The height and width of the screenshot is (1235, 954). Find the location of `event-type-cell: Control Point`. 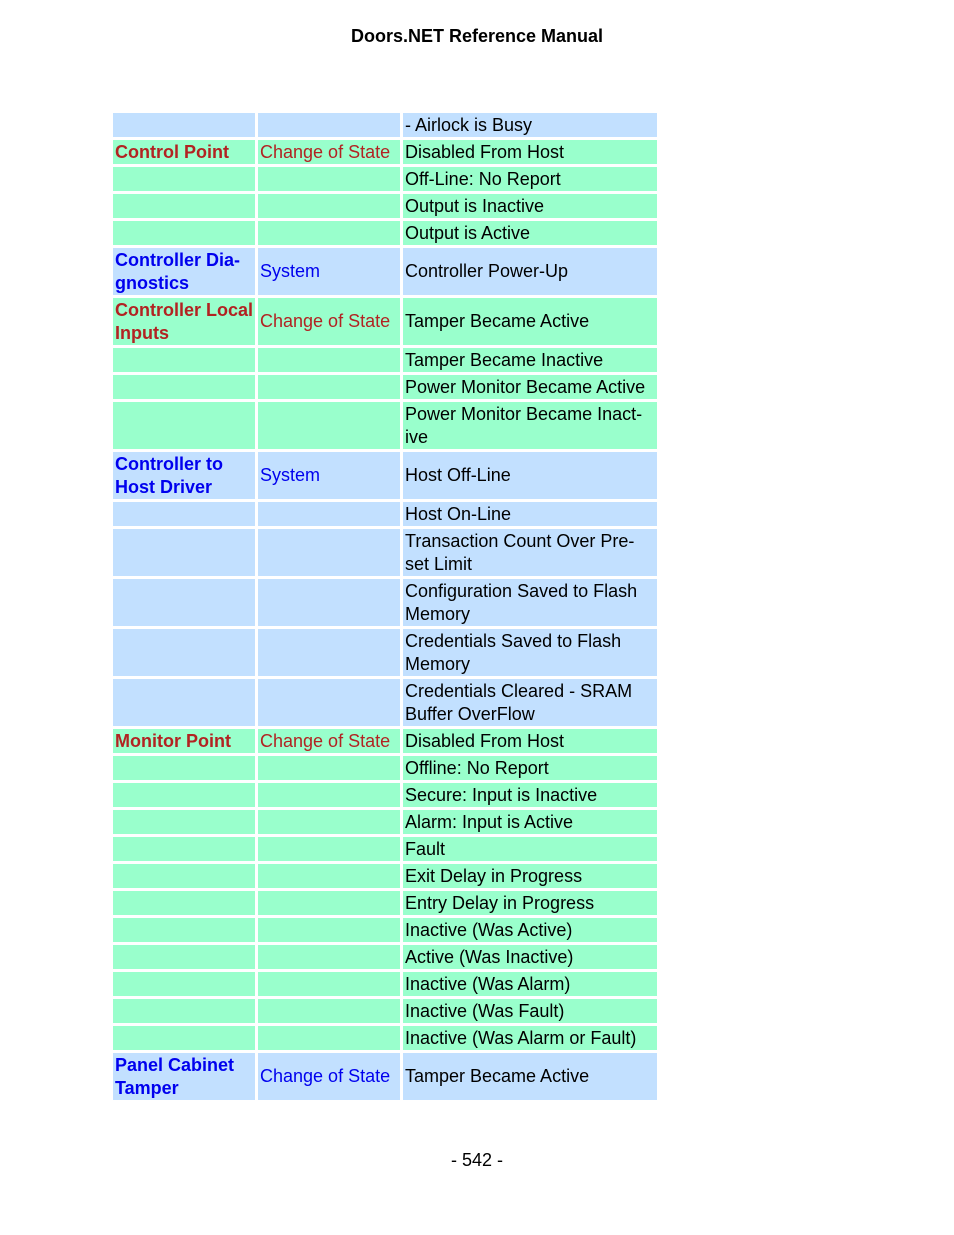

event-type-cell: Control Point is located at coordinates (184, 152).